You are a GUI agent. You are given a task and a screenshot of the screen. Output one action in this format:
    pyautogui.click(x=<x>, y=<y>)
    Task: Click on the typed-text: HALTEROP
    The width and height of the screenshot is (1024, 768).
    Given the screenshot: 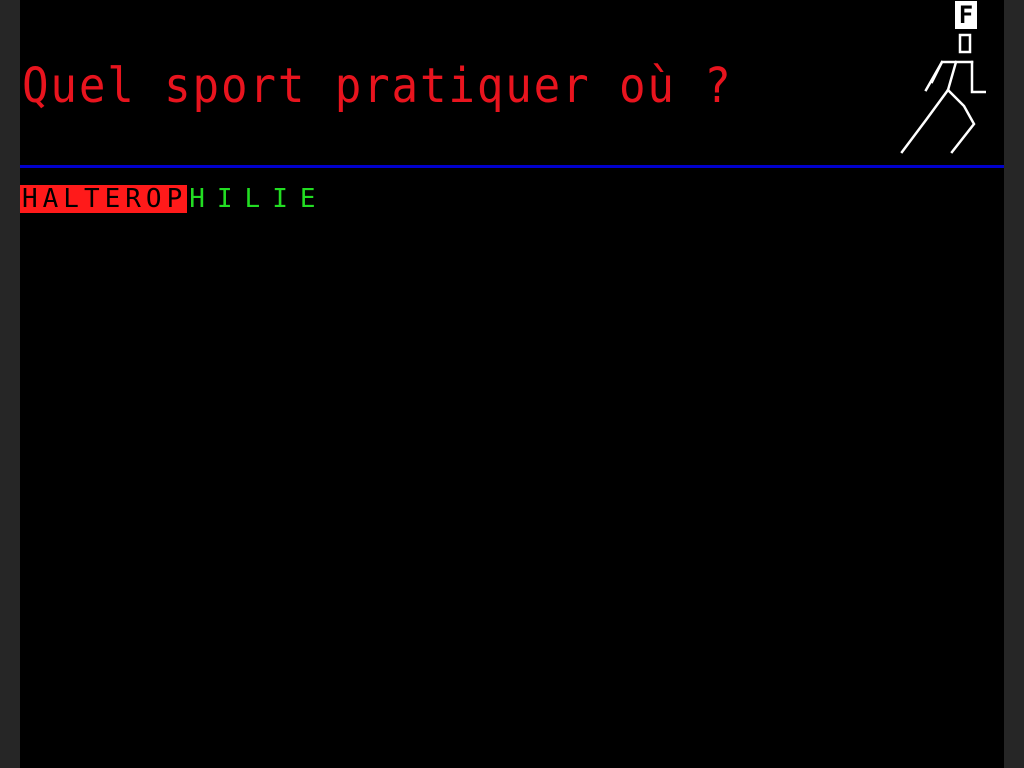 What is the action you would take?
    pyautogui.click(x=104, y=199)
    